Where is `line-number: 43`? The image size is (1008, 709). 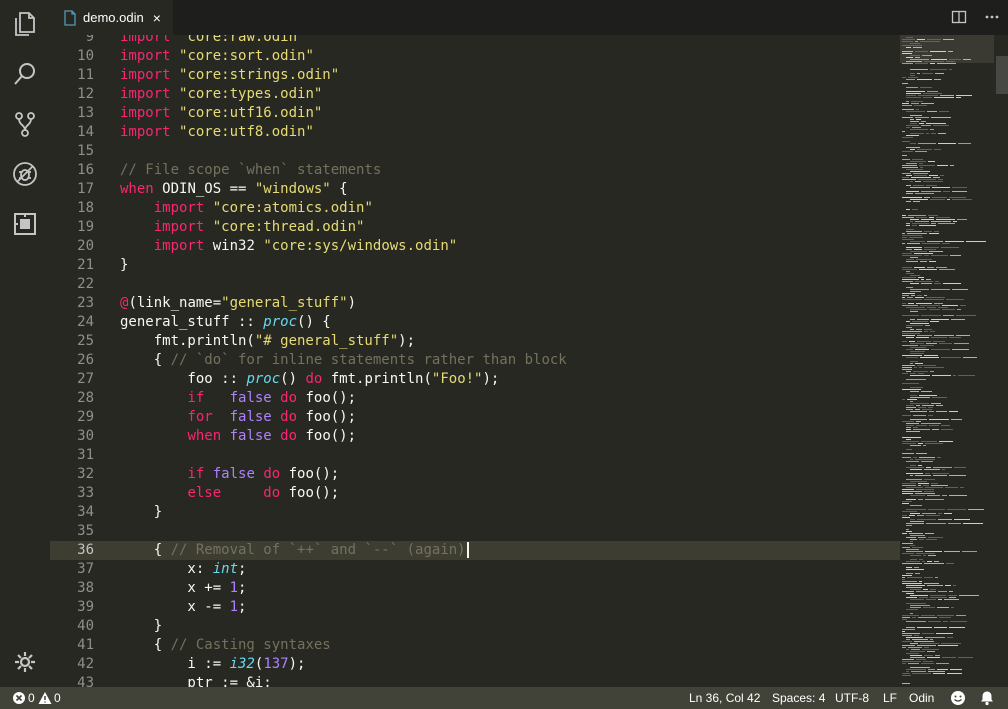
line-number: 43 is located at coordinates (85, 681).